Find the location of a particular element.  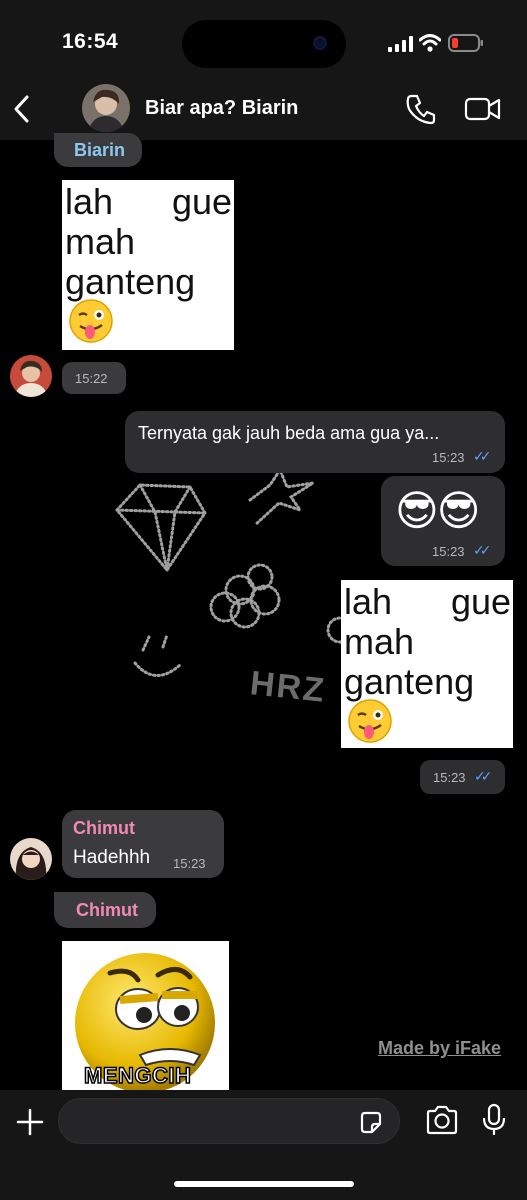

watermark-text: Made by iFake is located at coordinates (440, 1048).